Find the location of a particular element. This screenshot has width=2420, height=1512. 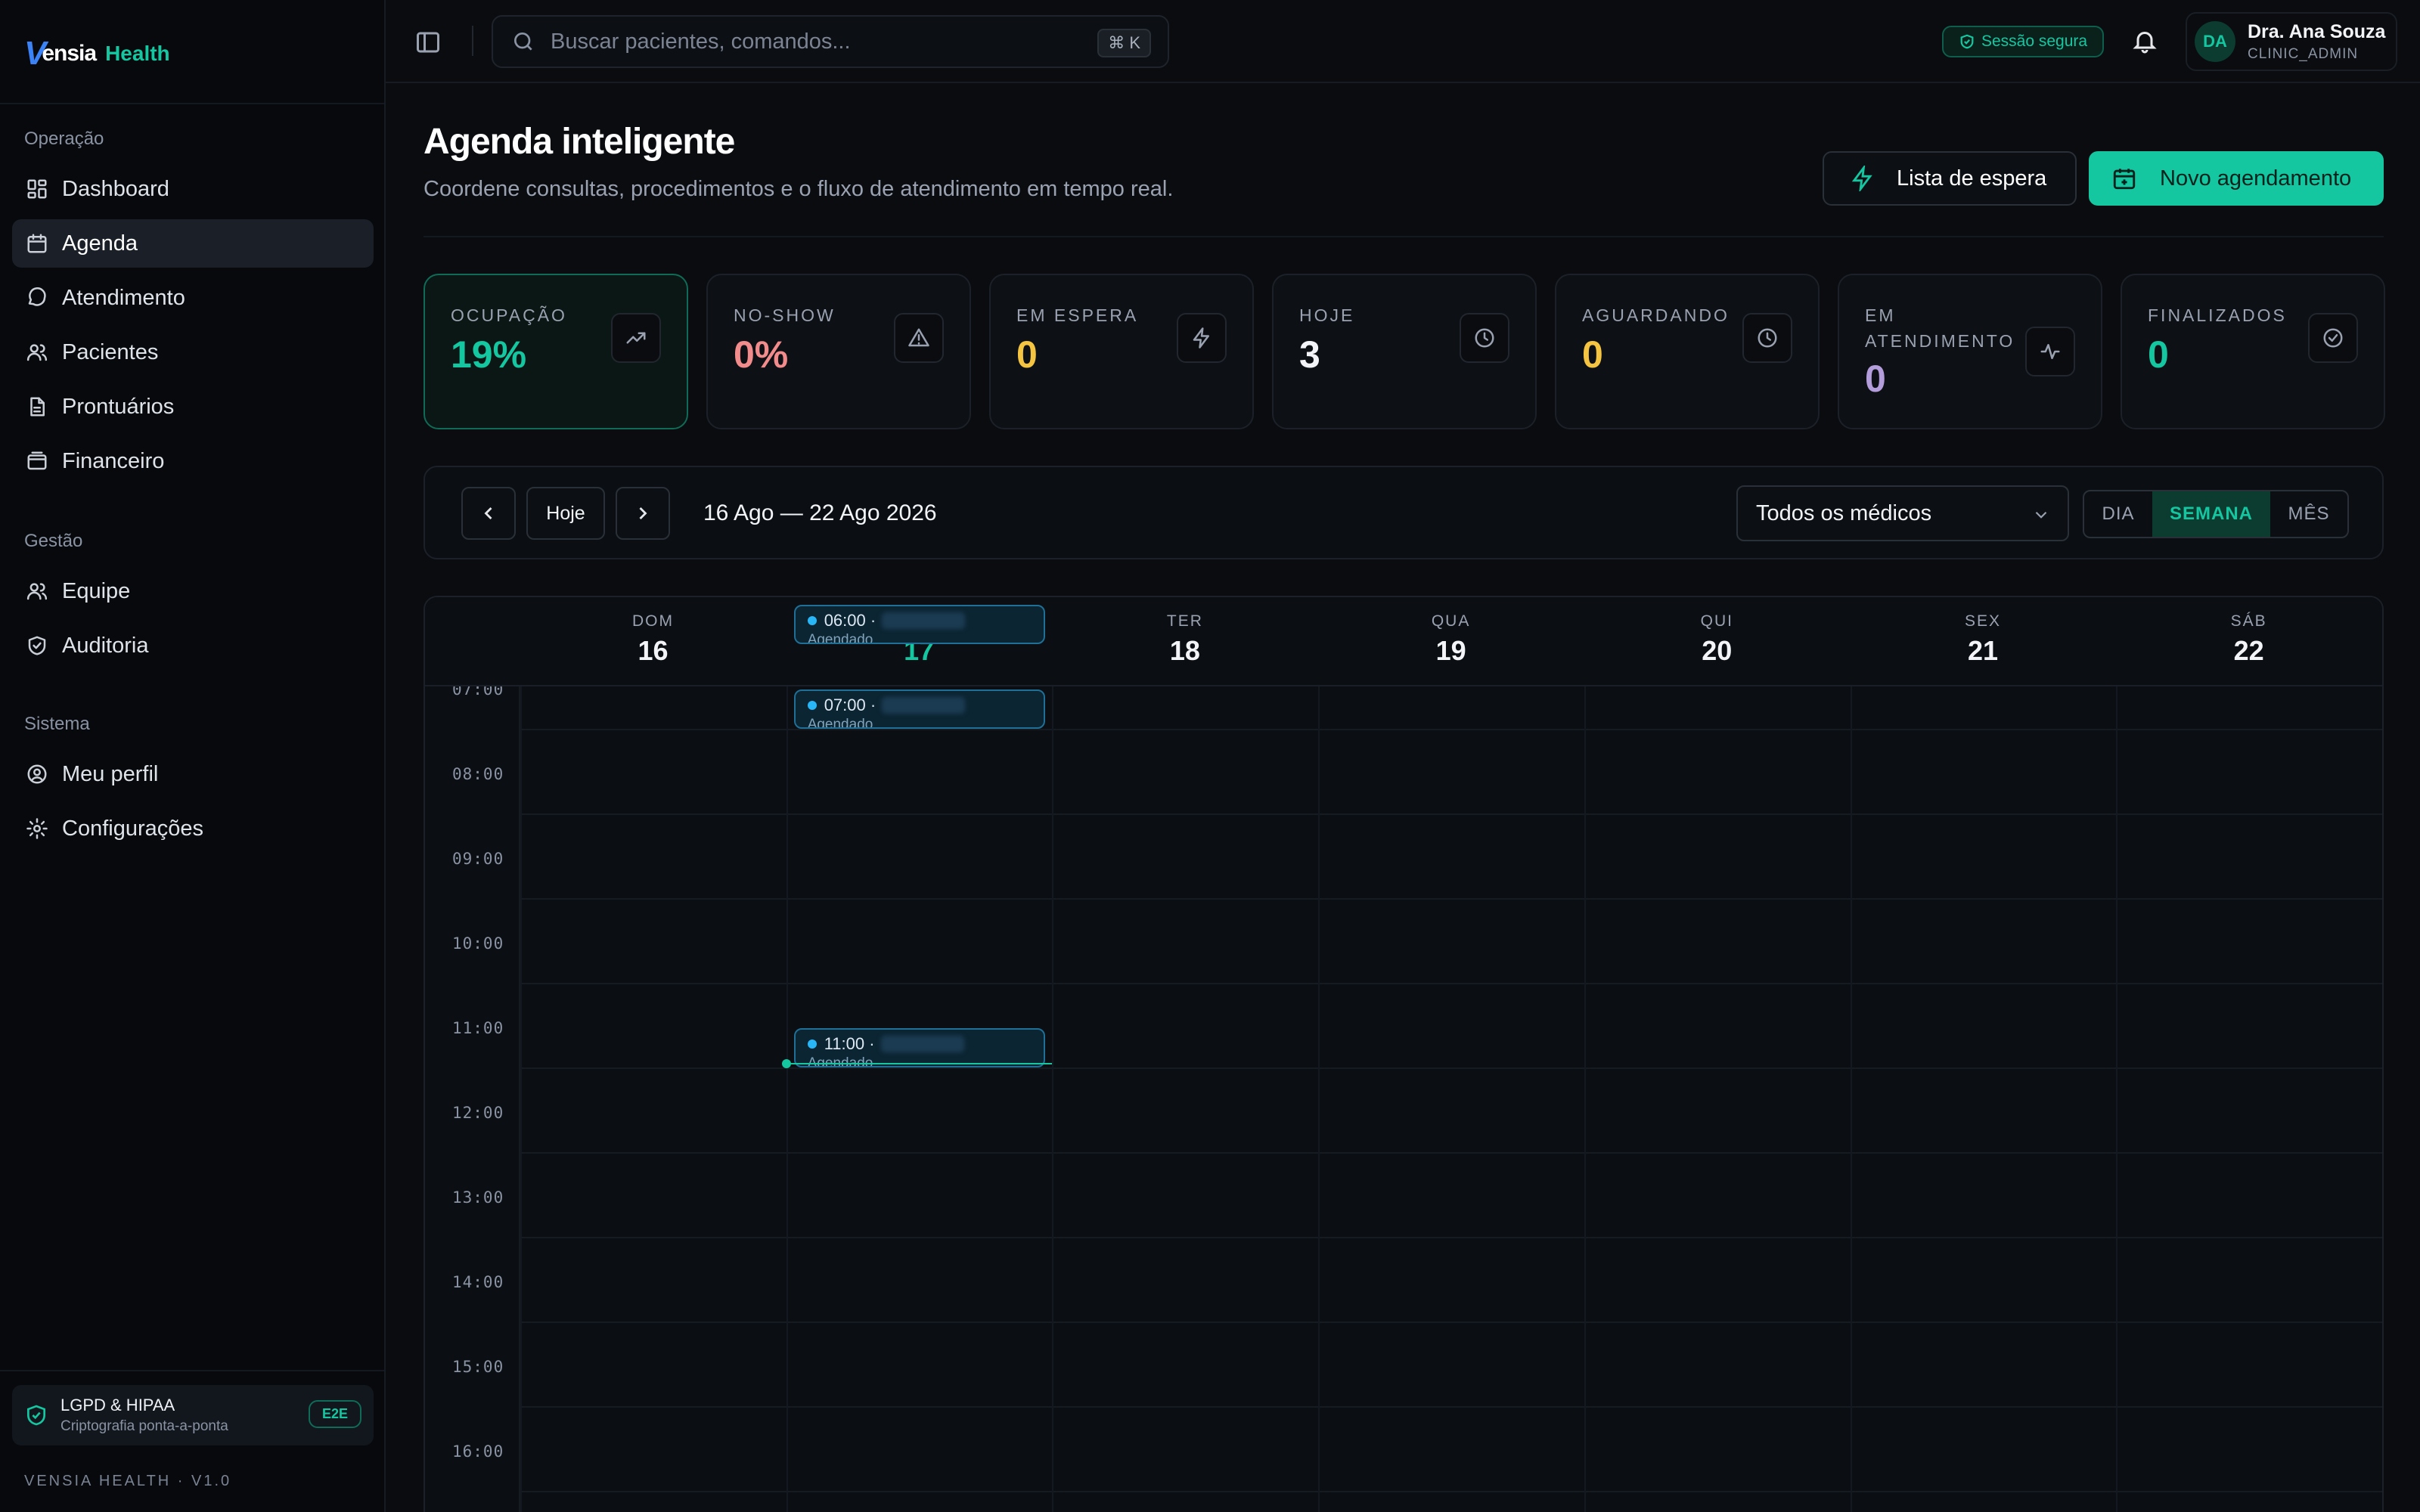

sidebar-item-pacientes: Pacientes is located at coordinates (193, 352).